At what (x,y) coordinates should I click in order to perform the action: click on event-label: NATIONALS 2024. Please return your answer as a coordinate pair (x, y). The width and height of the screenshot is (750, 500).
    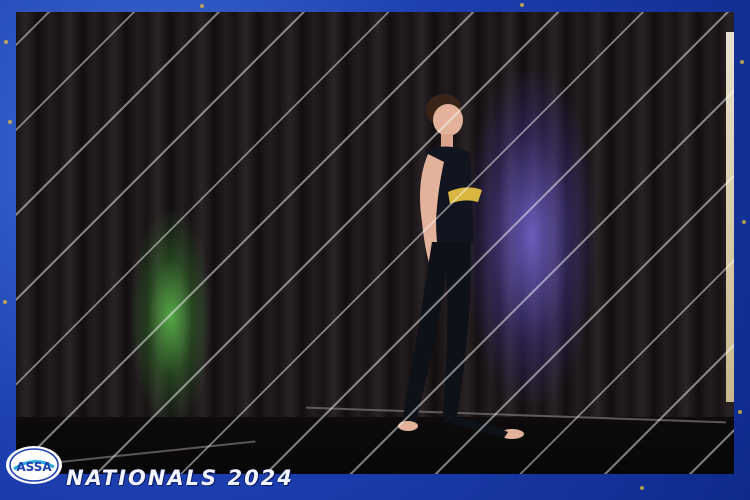
    Looking at the image, I should click on (180, 478).